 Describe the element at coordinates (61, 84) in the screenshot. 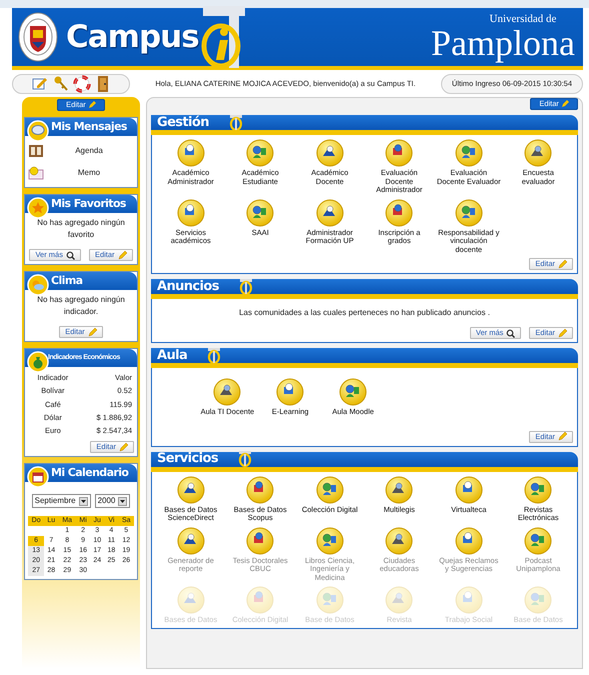

I see `keys-icon` at that location.